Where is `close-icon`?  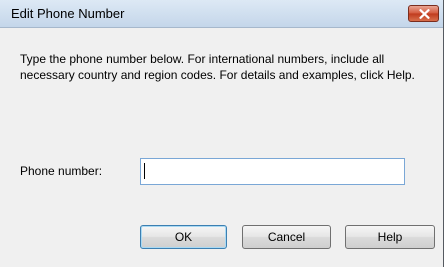
close-icon is located at coordinates (424, 14).